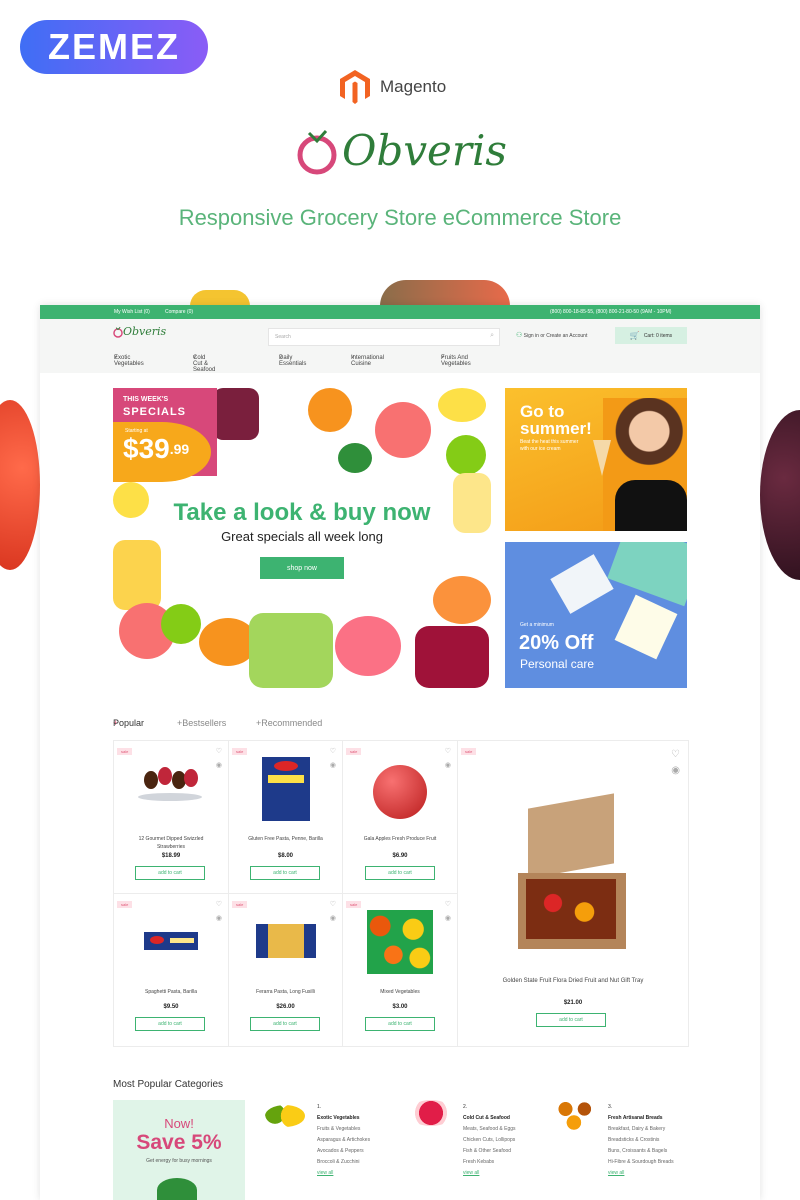 The image size is (800, 1200). What do you see at coordinates (452, 657) in the screenshot?
I see `red-bottle` at bounding box center [452, 657].